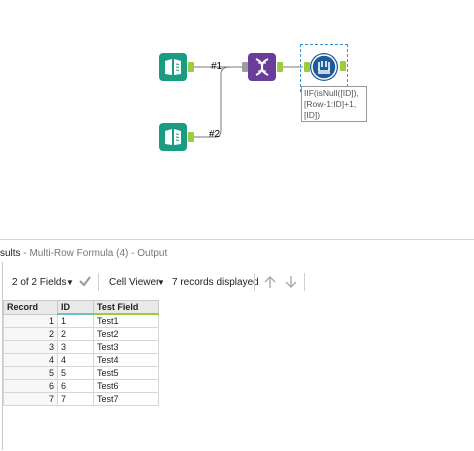 This screenshot has width=474, height=451. What do you see at coordinates (126, 360) in the screenshot?
I see `test-field-cell: Test4` at bounding box center [126, 360].